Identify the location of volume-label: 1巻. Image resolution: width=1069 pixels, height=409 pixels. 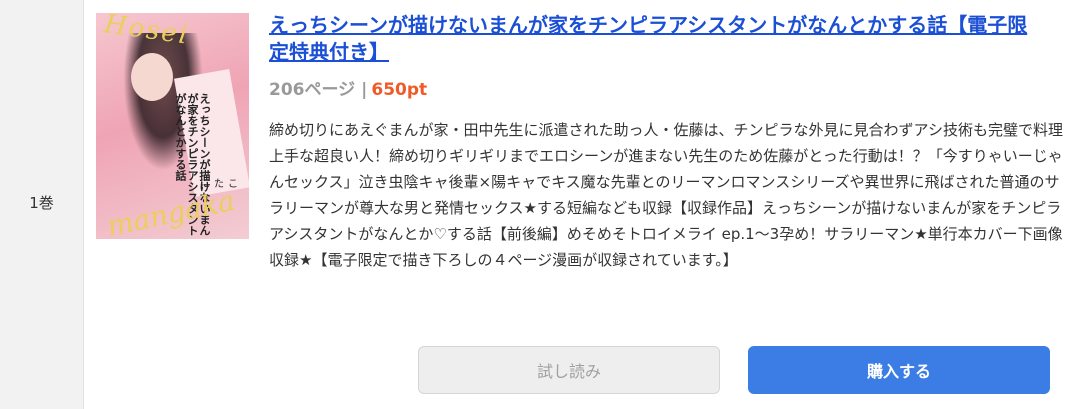
(41, 203).